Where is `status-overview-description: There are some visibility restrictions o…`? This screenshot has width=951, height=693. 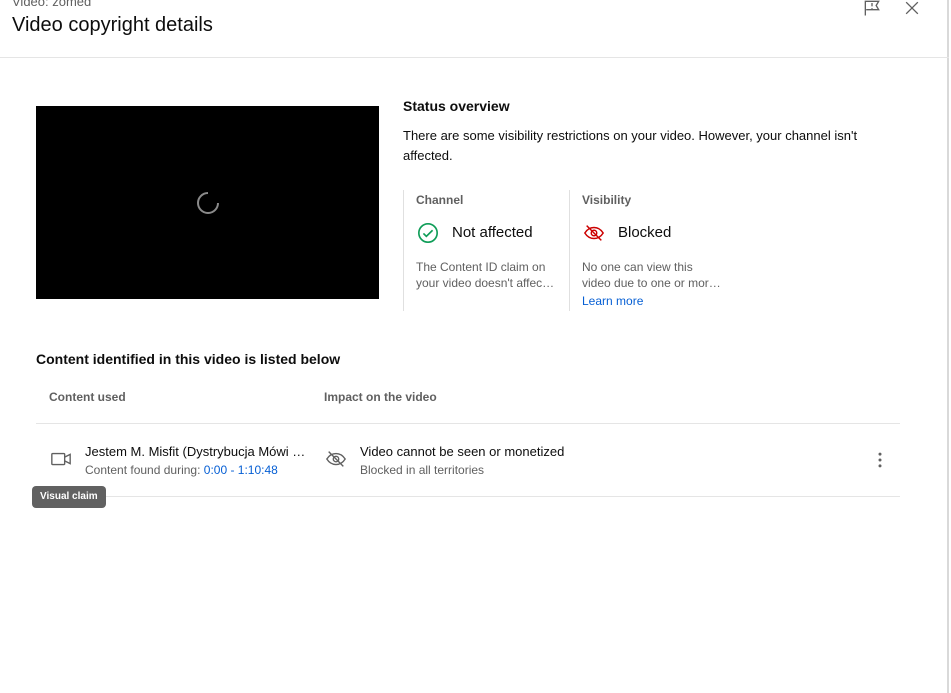
status-overview-description: There are some visibility restrictions o… is located at coordinates (630, 145).